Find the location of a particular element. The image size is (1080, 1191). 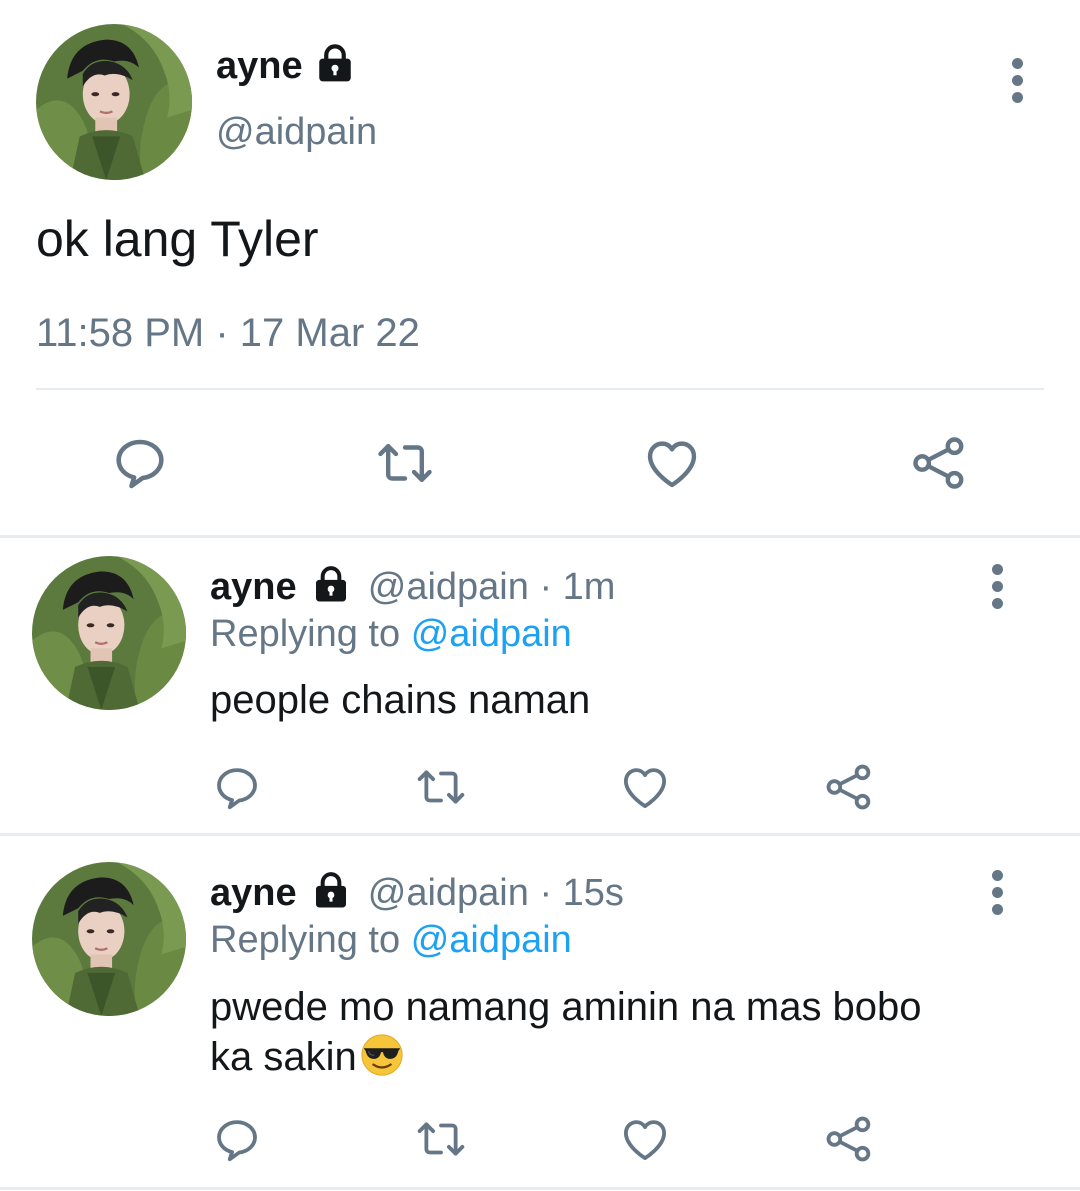

sunglasses-emoji-icon is located at coordinates (382, 1055).